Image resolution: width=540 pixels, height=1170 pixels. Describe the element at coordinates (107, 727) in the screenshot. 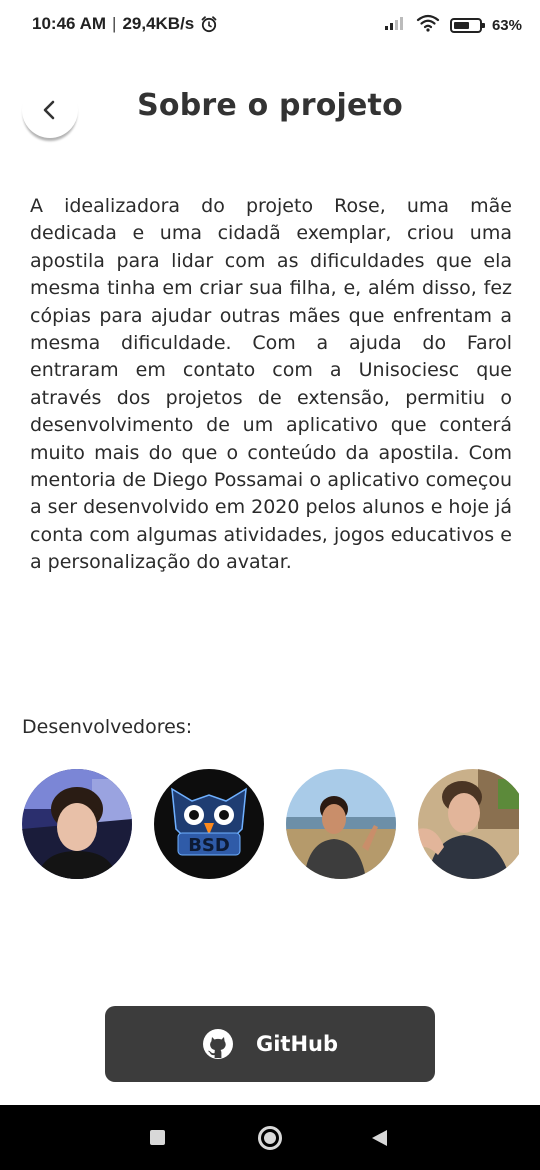

I see `developers-label: Desenvolvedores:` at that location.